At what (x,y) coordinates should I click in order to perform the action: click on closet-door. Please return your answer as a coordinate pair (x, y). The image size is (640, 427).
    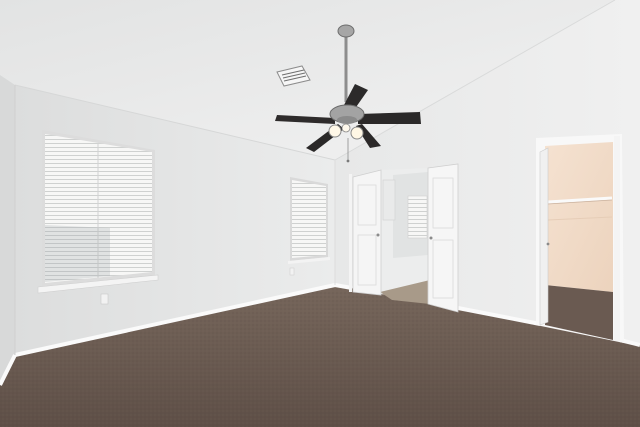
    Looking at the image, I should click on (544, 236).